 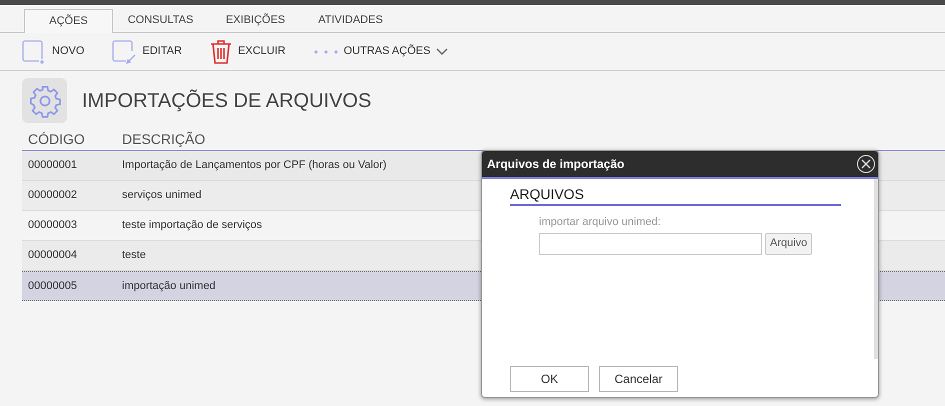 What do you see at coordinates (52, 196) in the screenshot?
I see `table-cell-text: 00000002` at bounding box center [52, 196].